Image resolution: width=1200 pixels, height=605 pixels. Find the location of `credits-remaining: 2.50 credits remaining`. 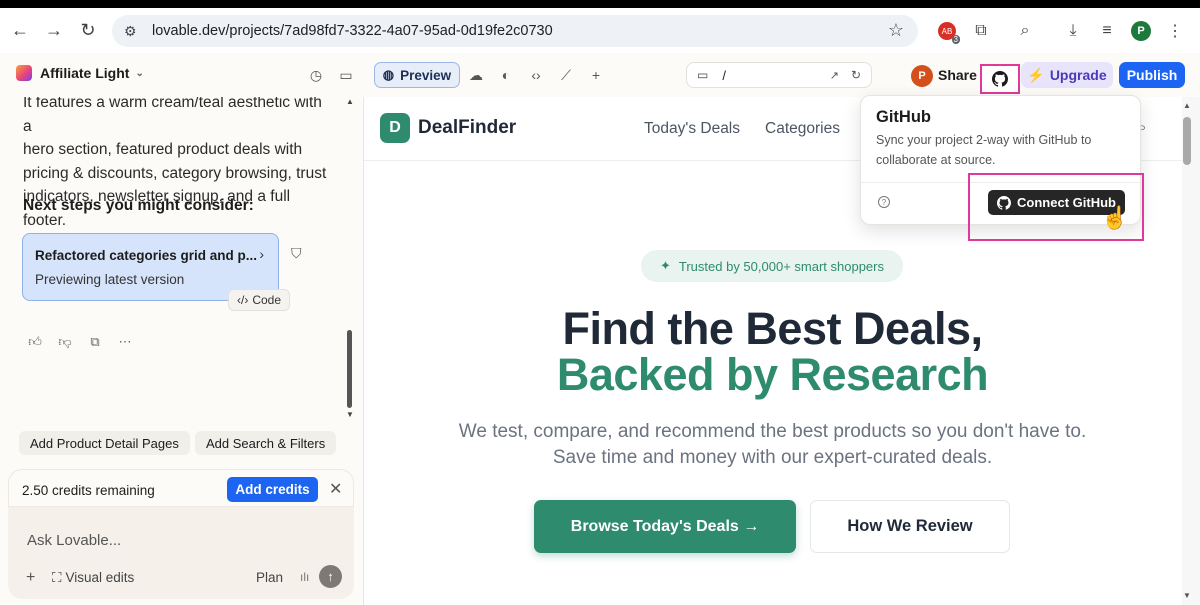

credits-remaining: 2.50 credits remaining is located at coordinates (88, 490).